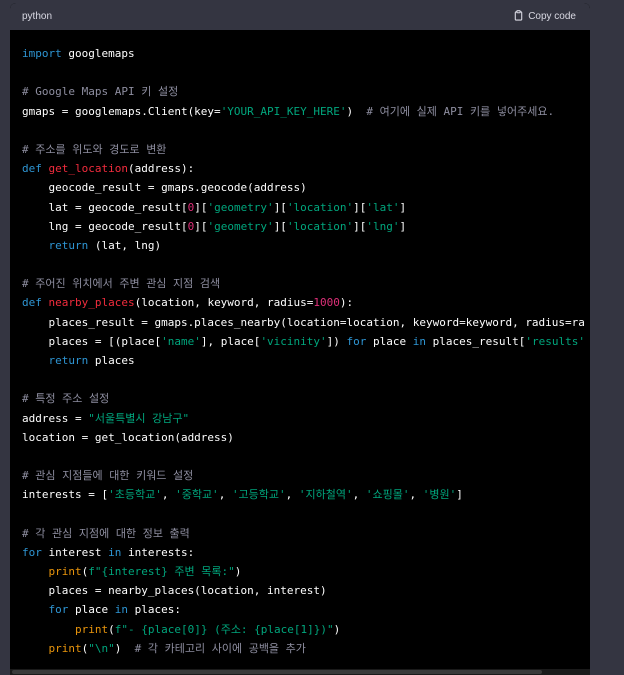  I want to click on code-token: '쇼핑몰', so click(387, 495).